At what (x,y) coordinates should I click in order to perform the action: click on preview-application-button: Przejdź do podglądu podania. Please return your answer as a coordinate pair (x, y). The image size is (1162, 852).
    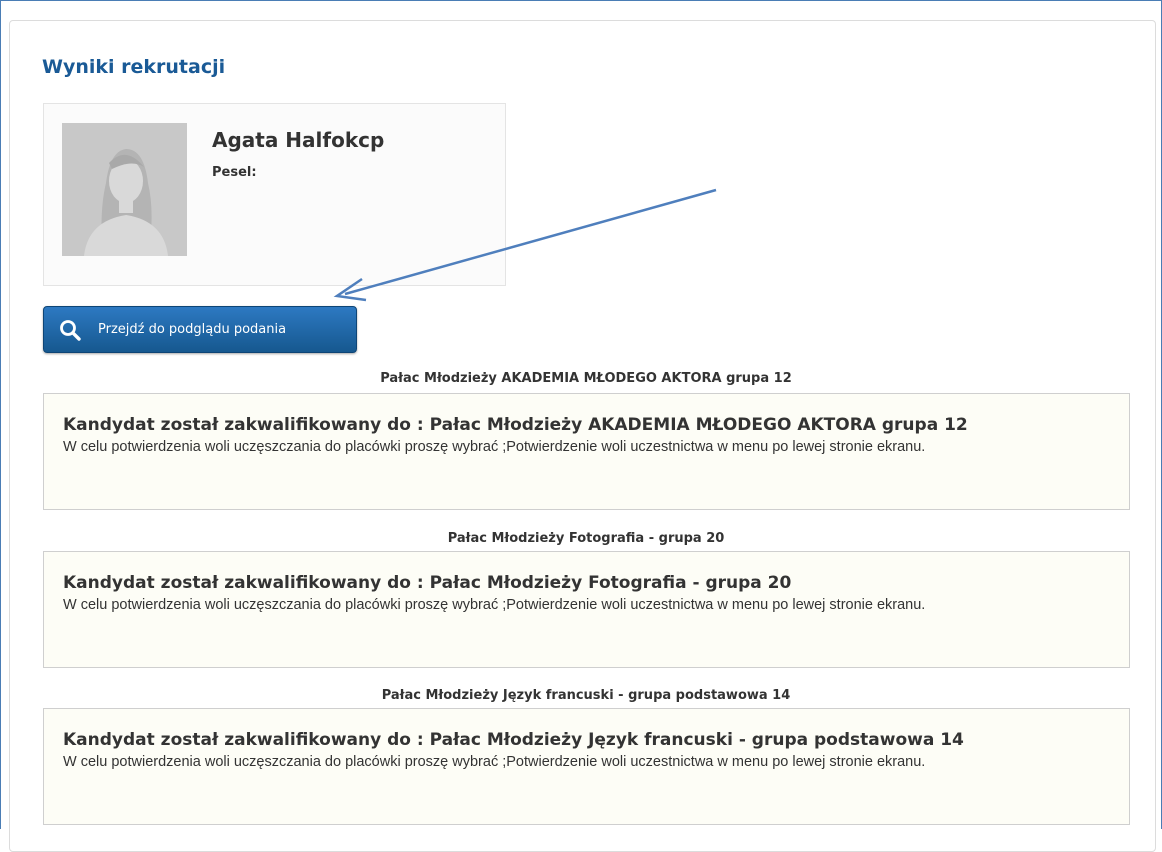
    Looking at the image, I should click on (200, 329).